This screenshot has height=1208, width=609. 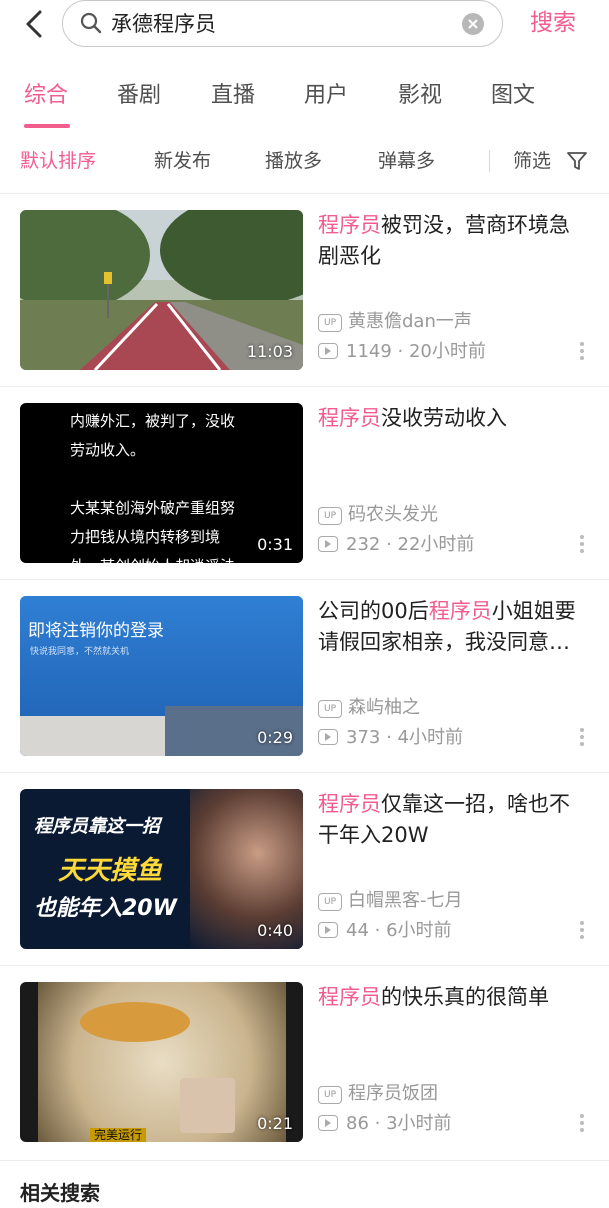 What do you see at coordinates (454, 820) in the screenshot?
I see `video-title: 程序员仅靠这一招，啥也不干年入20W` at bounding box center [454, 820].